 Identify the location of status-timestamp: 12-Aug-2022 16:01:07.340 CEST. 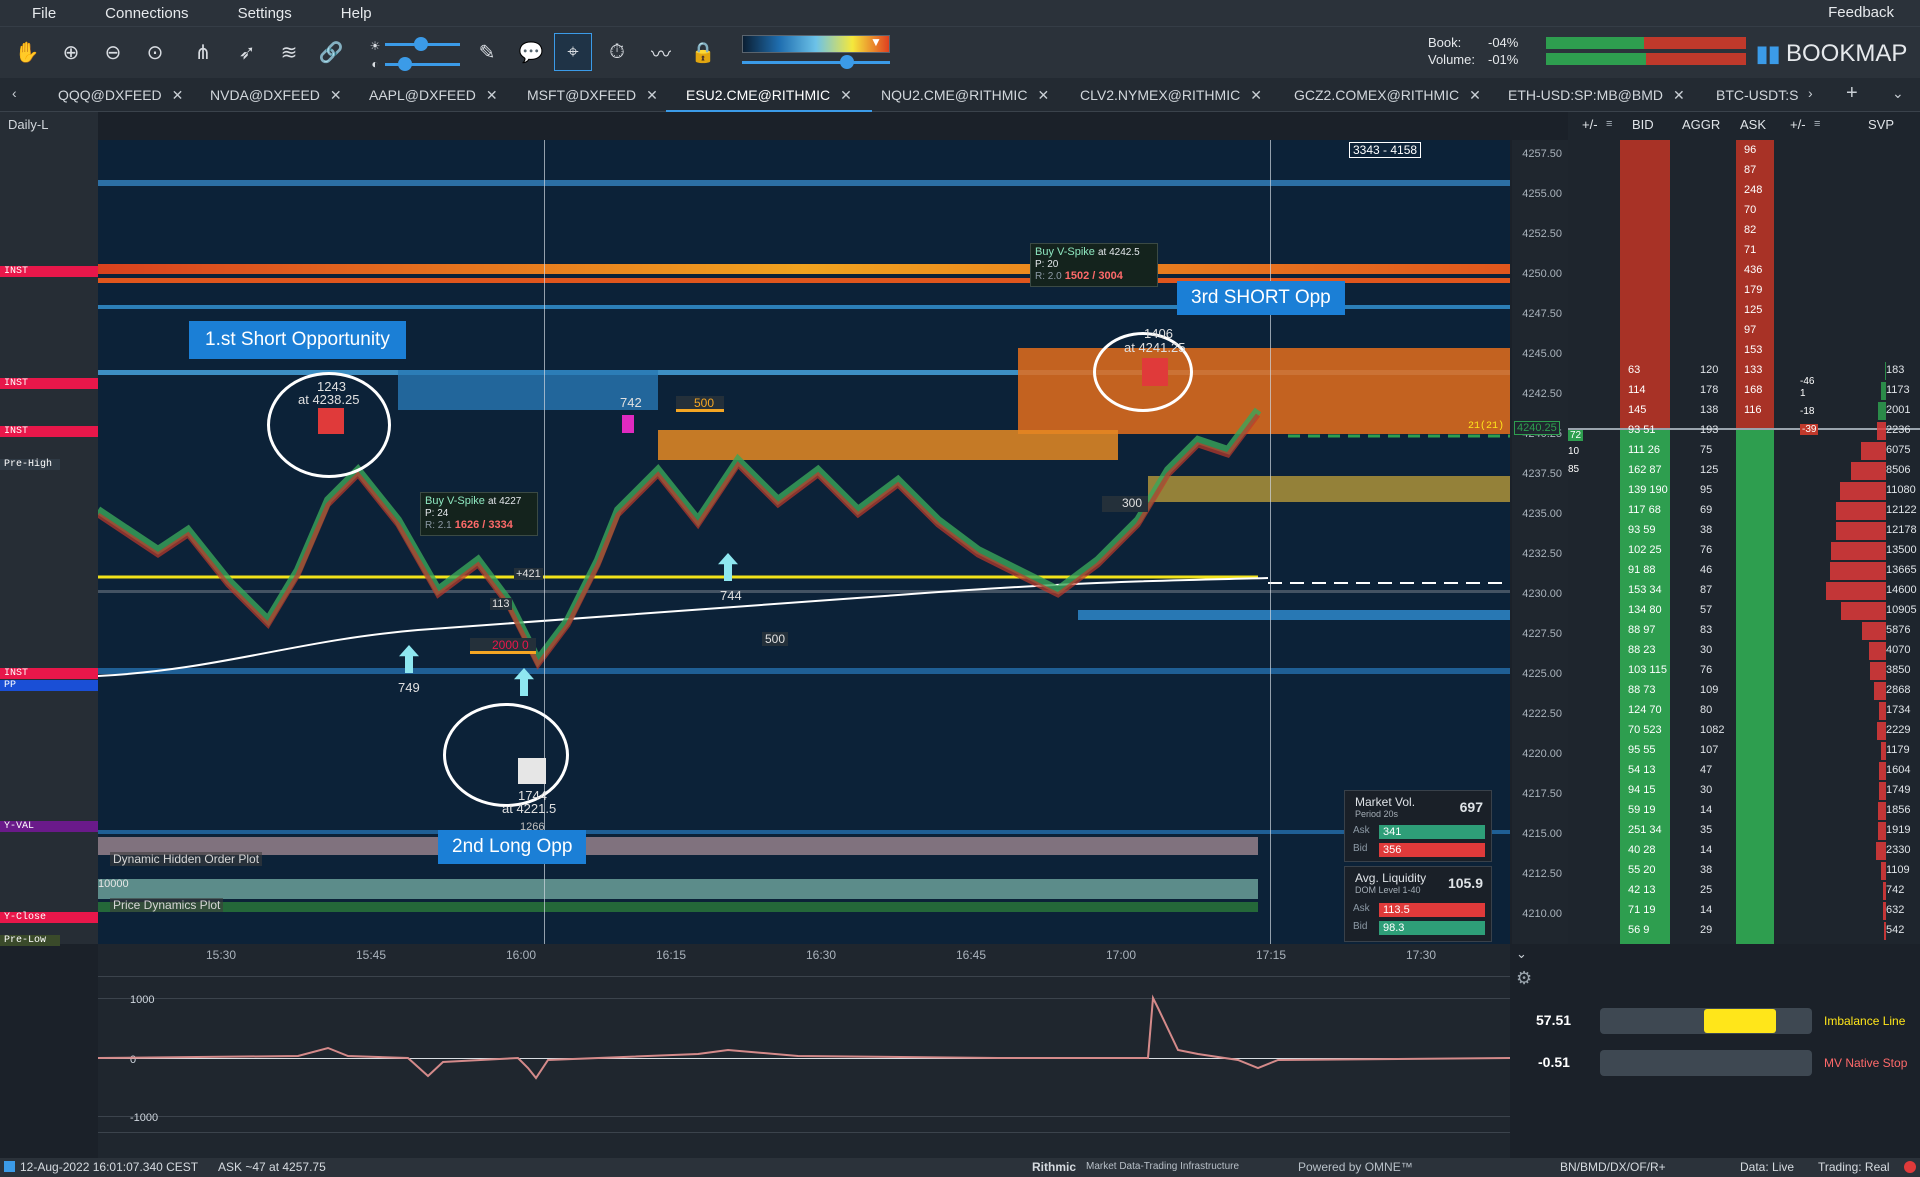
(109, 1167).